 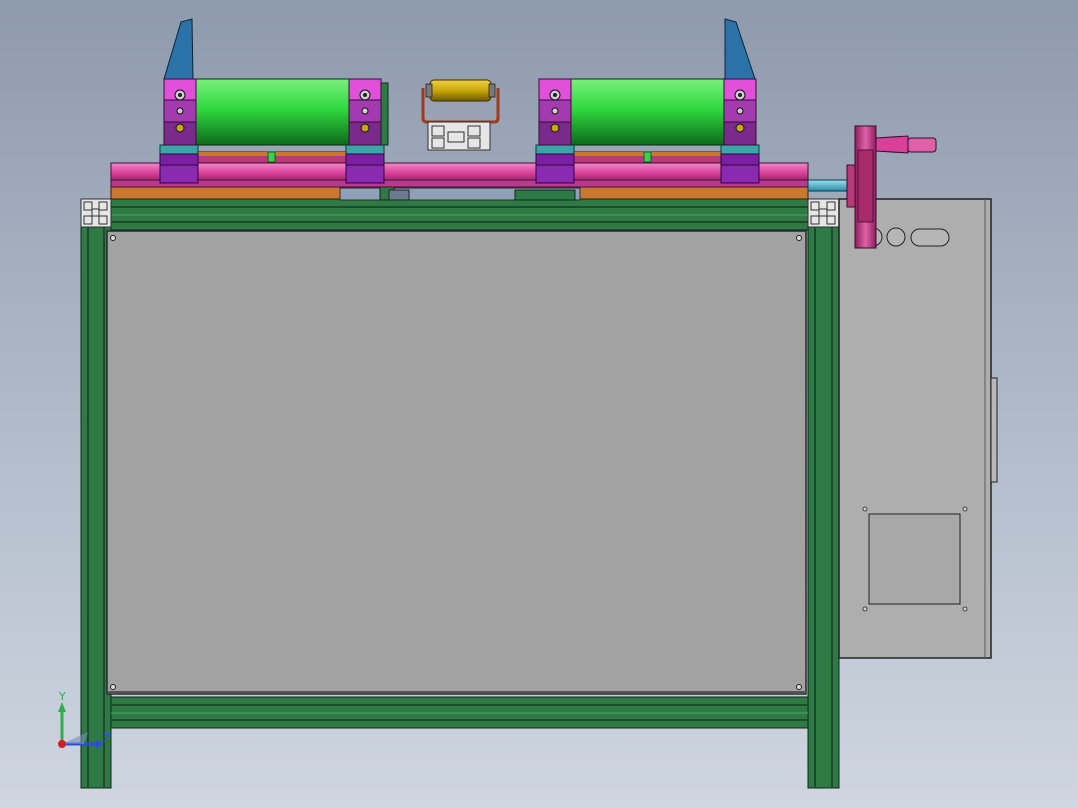 I want to click on guide-rail, so click(x=459, y=175).